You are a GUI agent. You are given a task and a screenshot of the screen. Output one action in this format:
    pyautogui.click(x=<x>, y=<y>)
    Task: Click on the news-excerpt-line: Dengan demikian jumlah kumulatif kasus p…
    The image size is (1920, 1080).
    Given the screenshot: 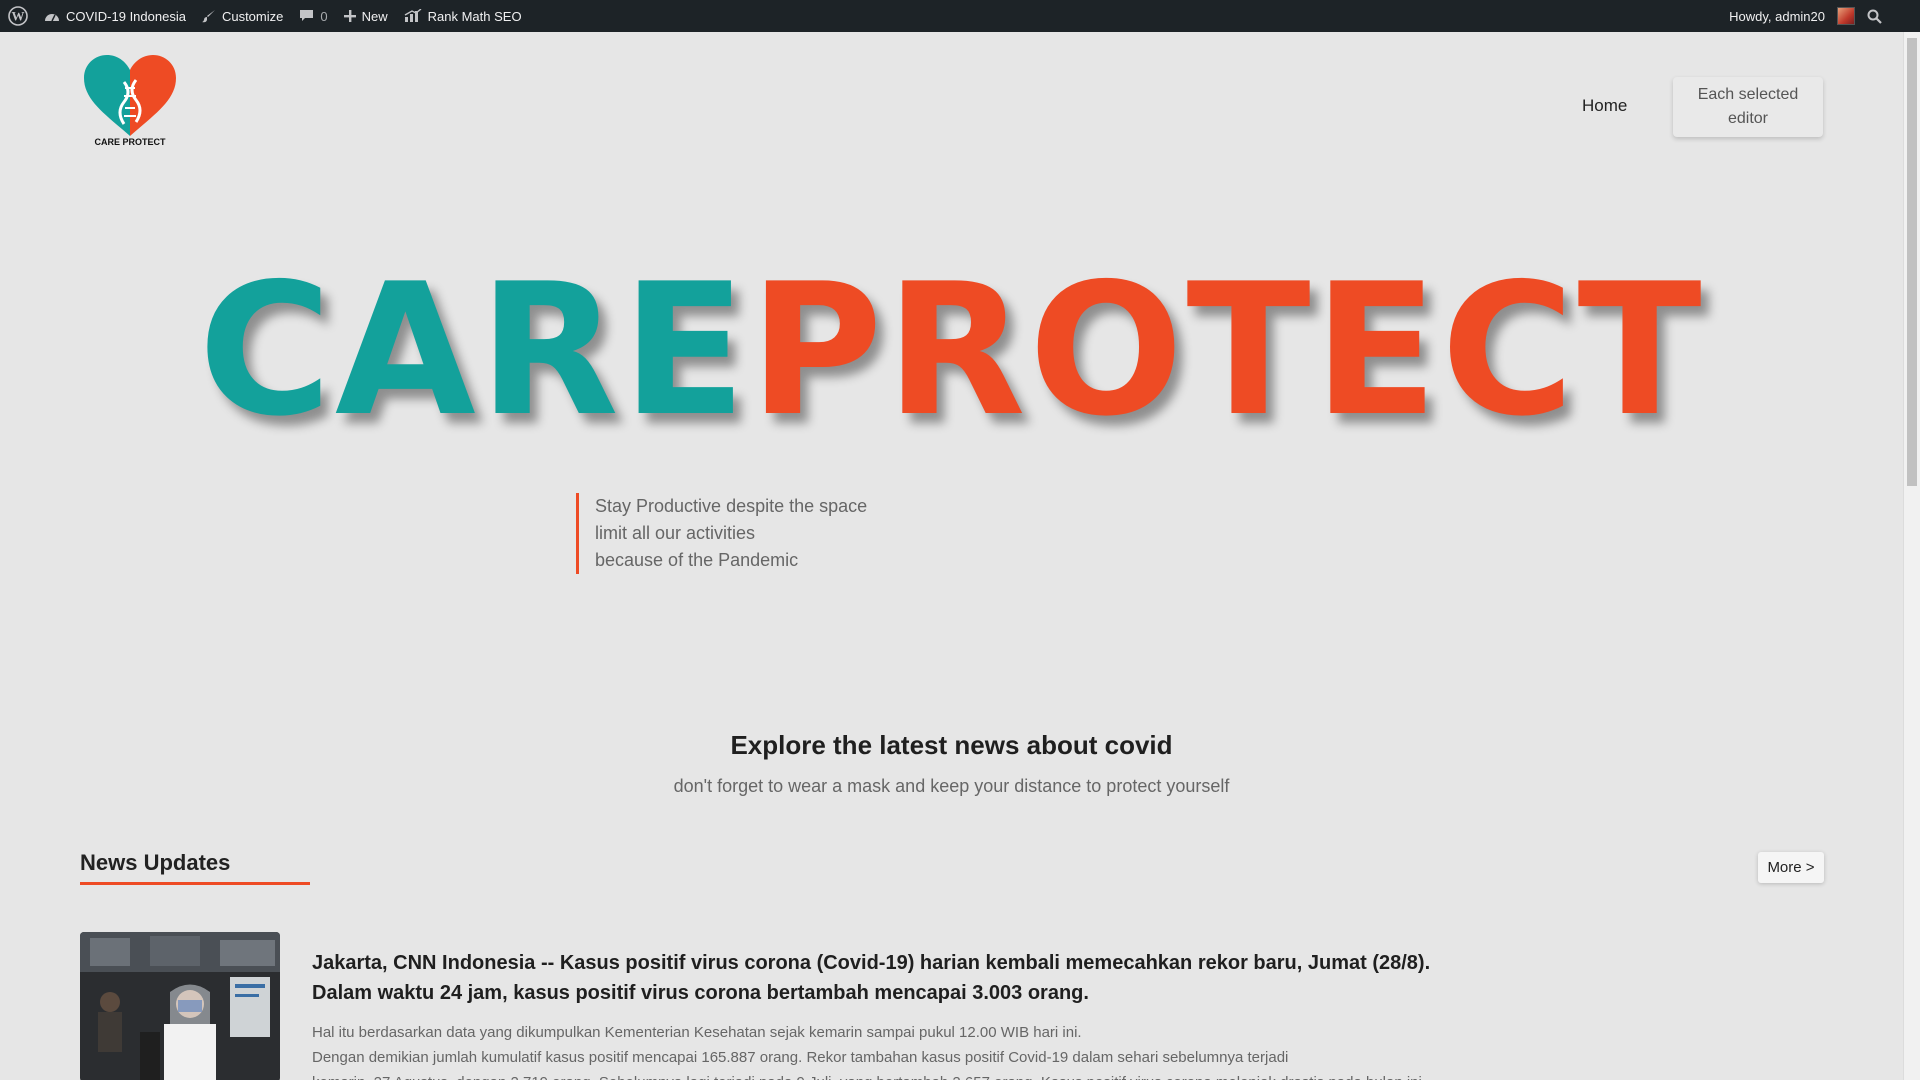 What is the action you would take?
    pyautogui.click(x=800, y=1057)
    